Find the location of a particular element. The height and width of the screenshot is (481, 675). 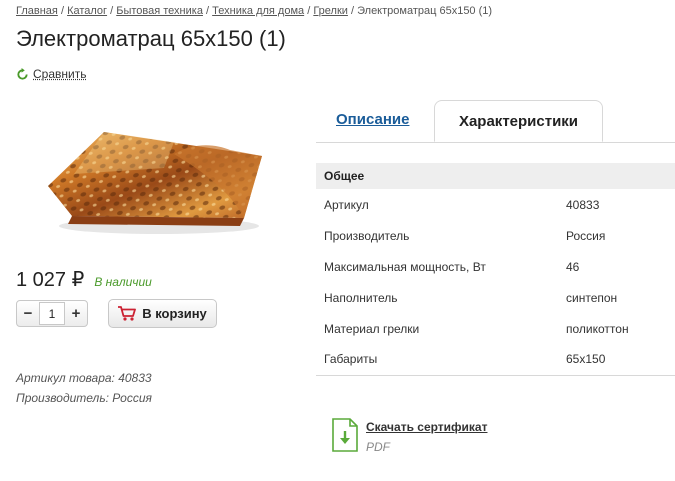

download-certificate-link: Скачать сертификат is located at coordinates (426, 427).